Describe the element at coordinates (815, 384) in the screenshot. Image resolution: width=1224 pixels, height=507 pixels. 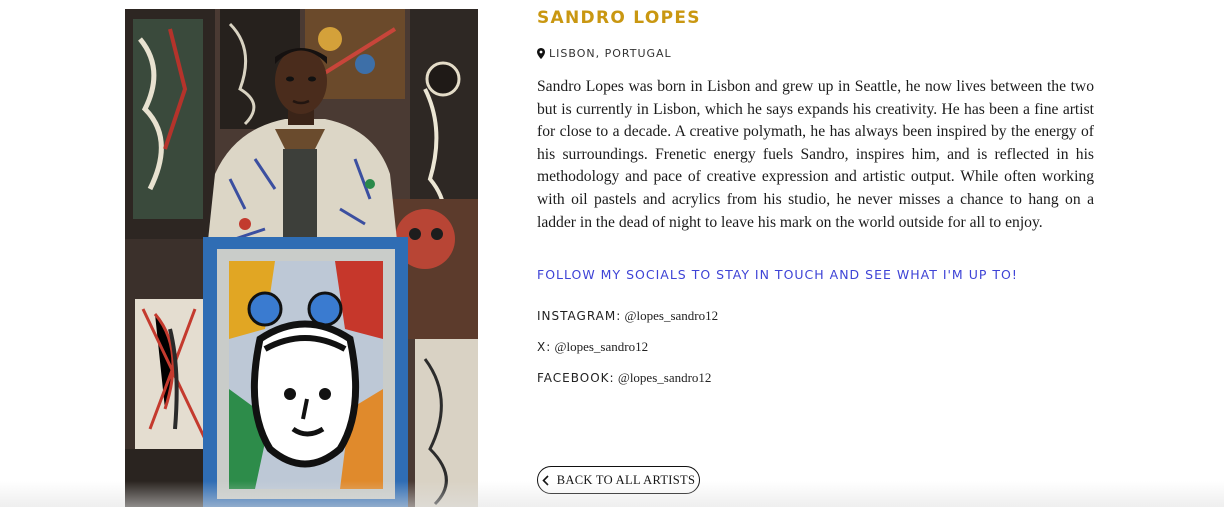
I see `social-facebook: facebook: @lopes_sandro12` at that location.